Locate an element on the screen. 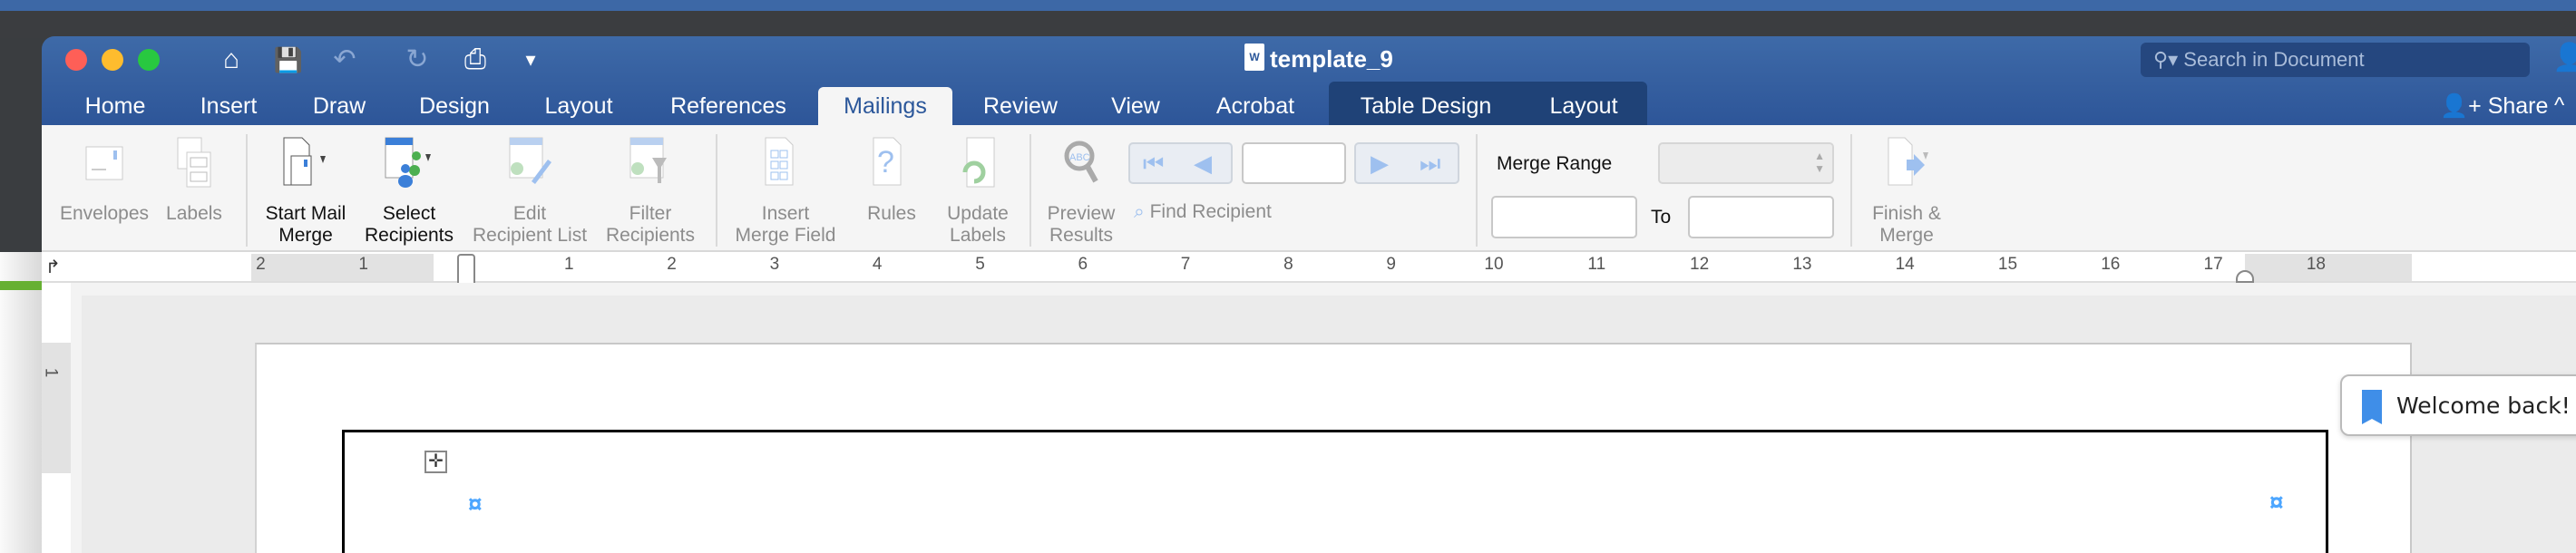  tab-mailings: Mailings is located at coordinates (885, 106).